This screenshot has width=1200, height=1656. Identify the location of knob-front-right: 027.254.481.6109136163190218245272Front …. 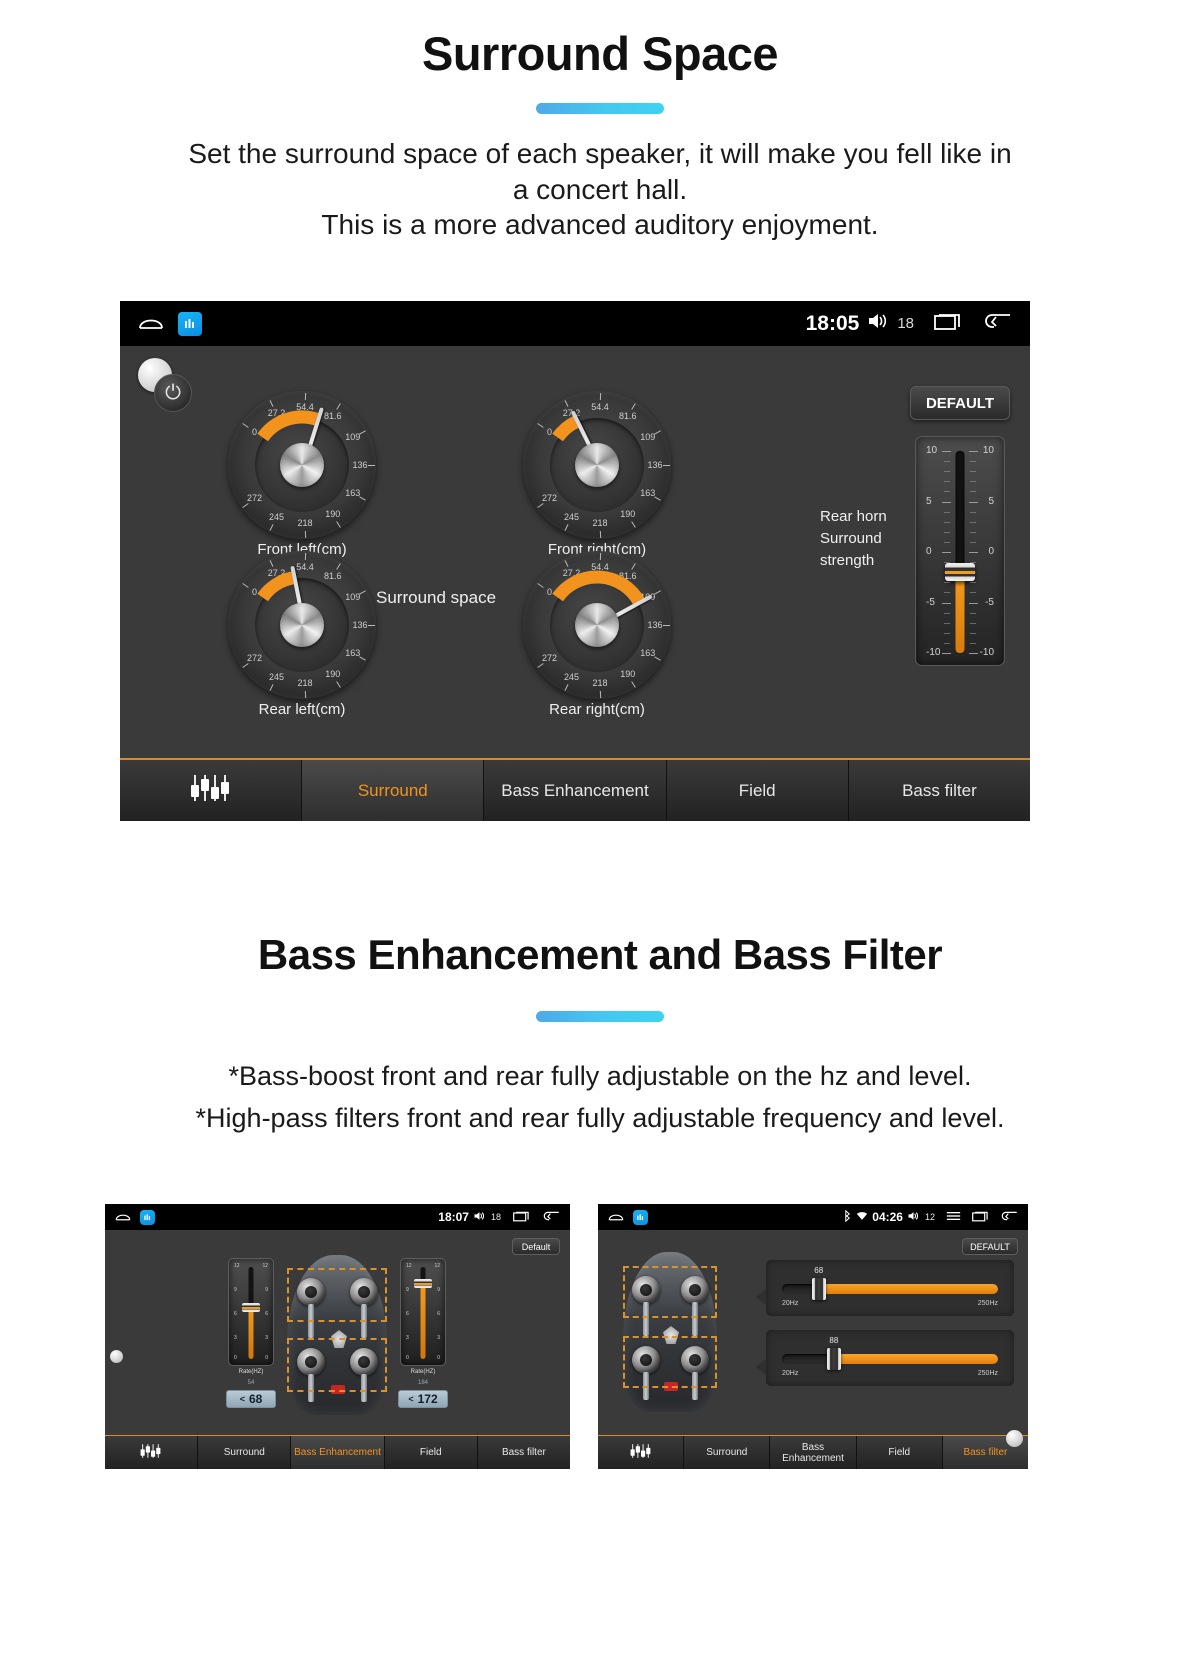
(597, 474).